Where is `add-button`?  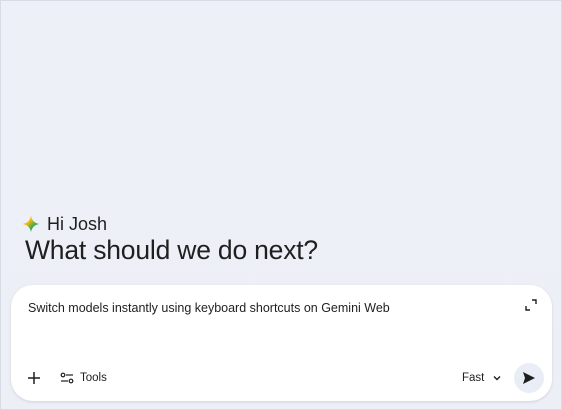 add-button is located at coordinates (34, 378).